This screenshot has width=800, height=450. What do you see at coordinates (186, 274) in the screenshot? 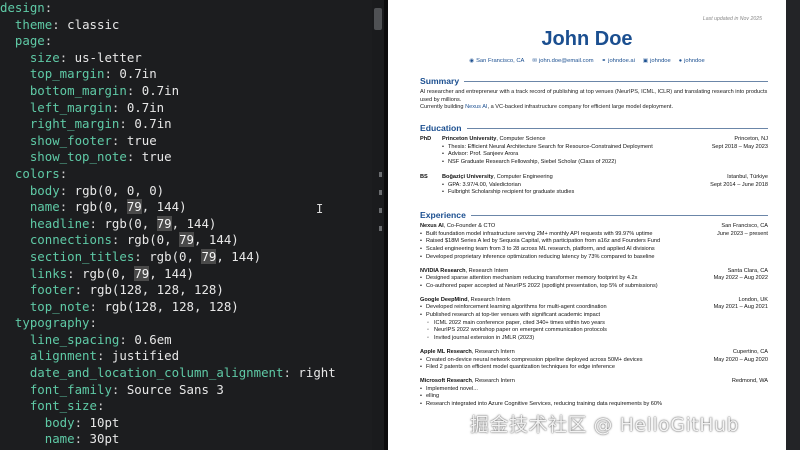
I see `code-line: links: rgb(0, 79, 144)` at bounding box center [186, 274].